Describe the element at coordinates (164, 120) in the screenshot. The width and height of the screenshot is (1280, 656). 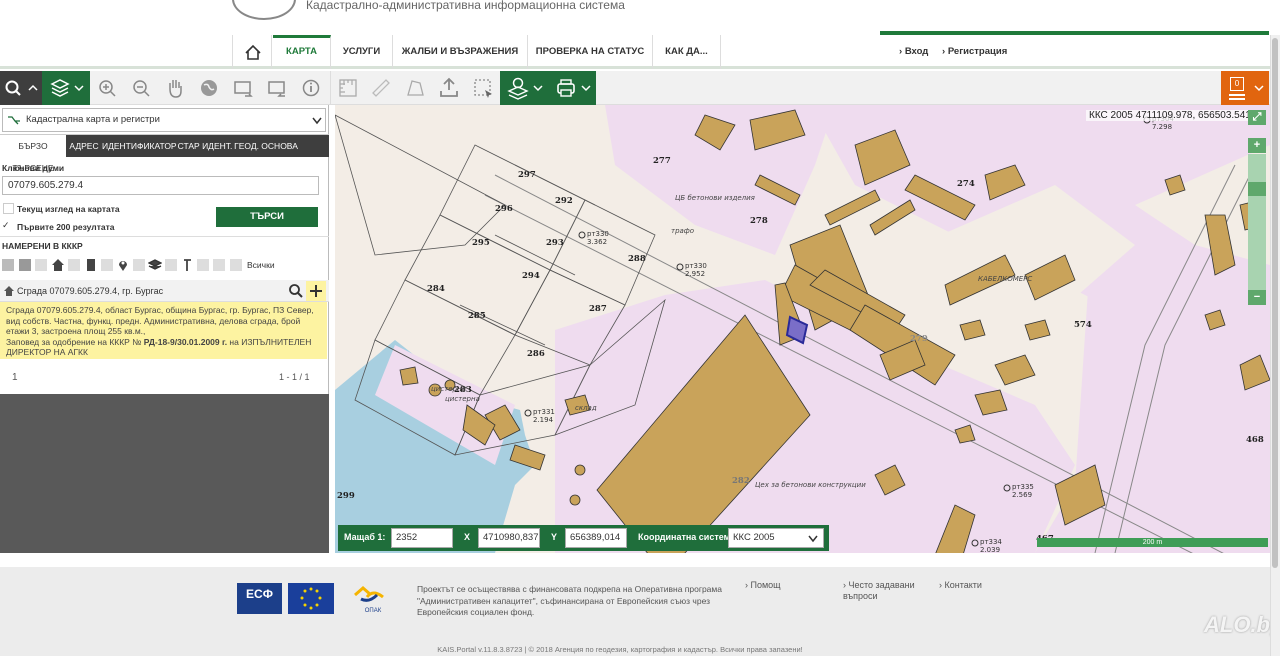
I see `layer-select: Кадастрална карта и регистри` at that location.